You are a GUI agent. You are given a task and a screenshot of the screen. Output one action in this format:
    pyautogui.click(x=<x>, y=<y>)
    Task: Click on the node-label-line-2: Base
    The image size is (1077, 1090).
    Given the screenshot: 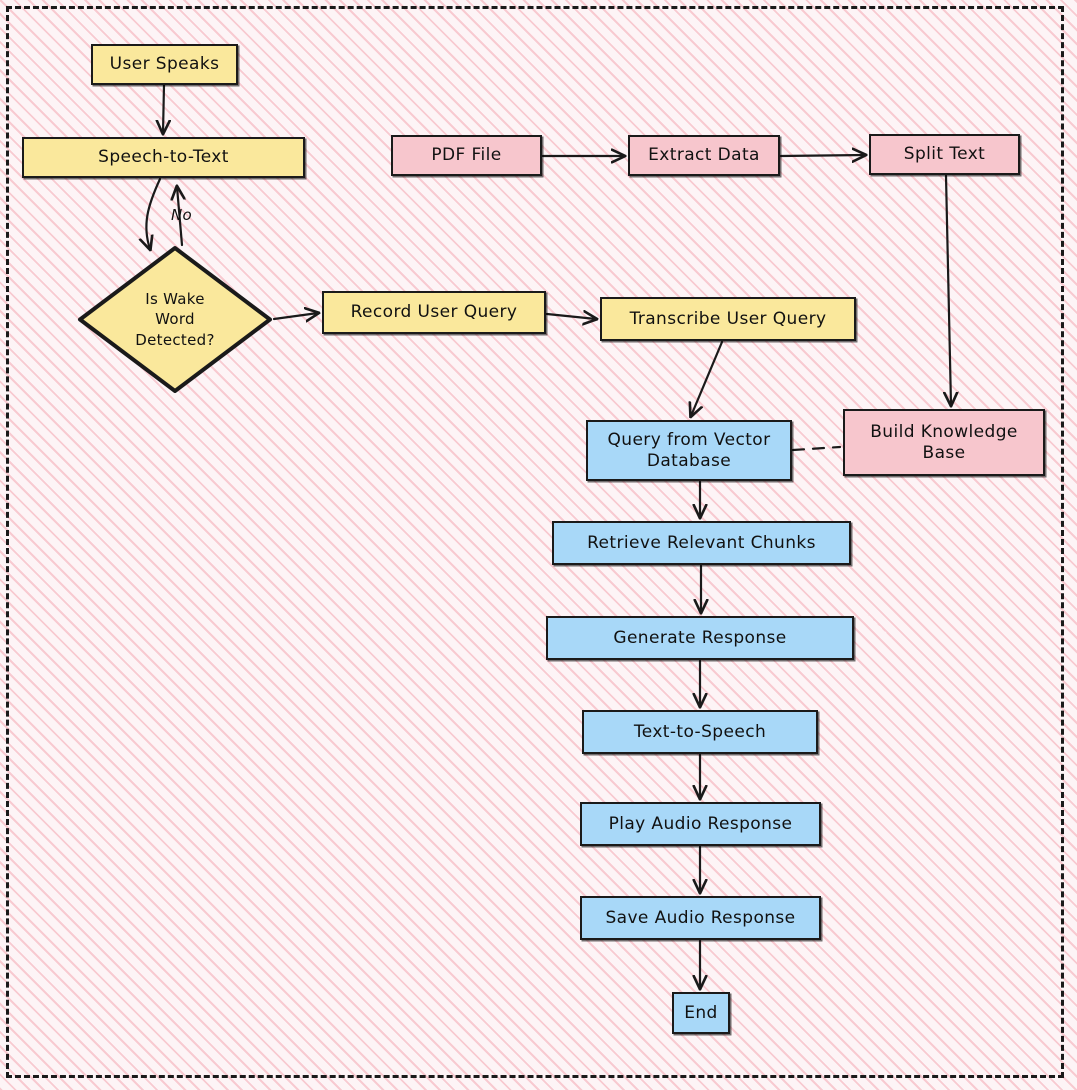 What is the action you would take?
    pyautogui.click(x=944, y=452)
    